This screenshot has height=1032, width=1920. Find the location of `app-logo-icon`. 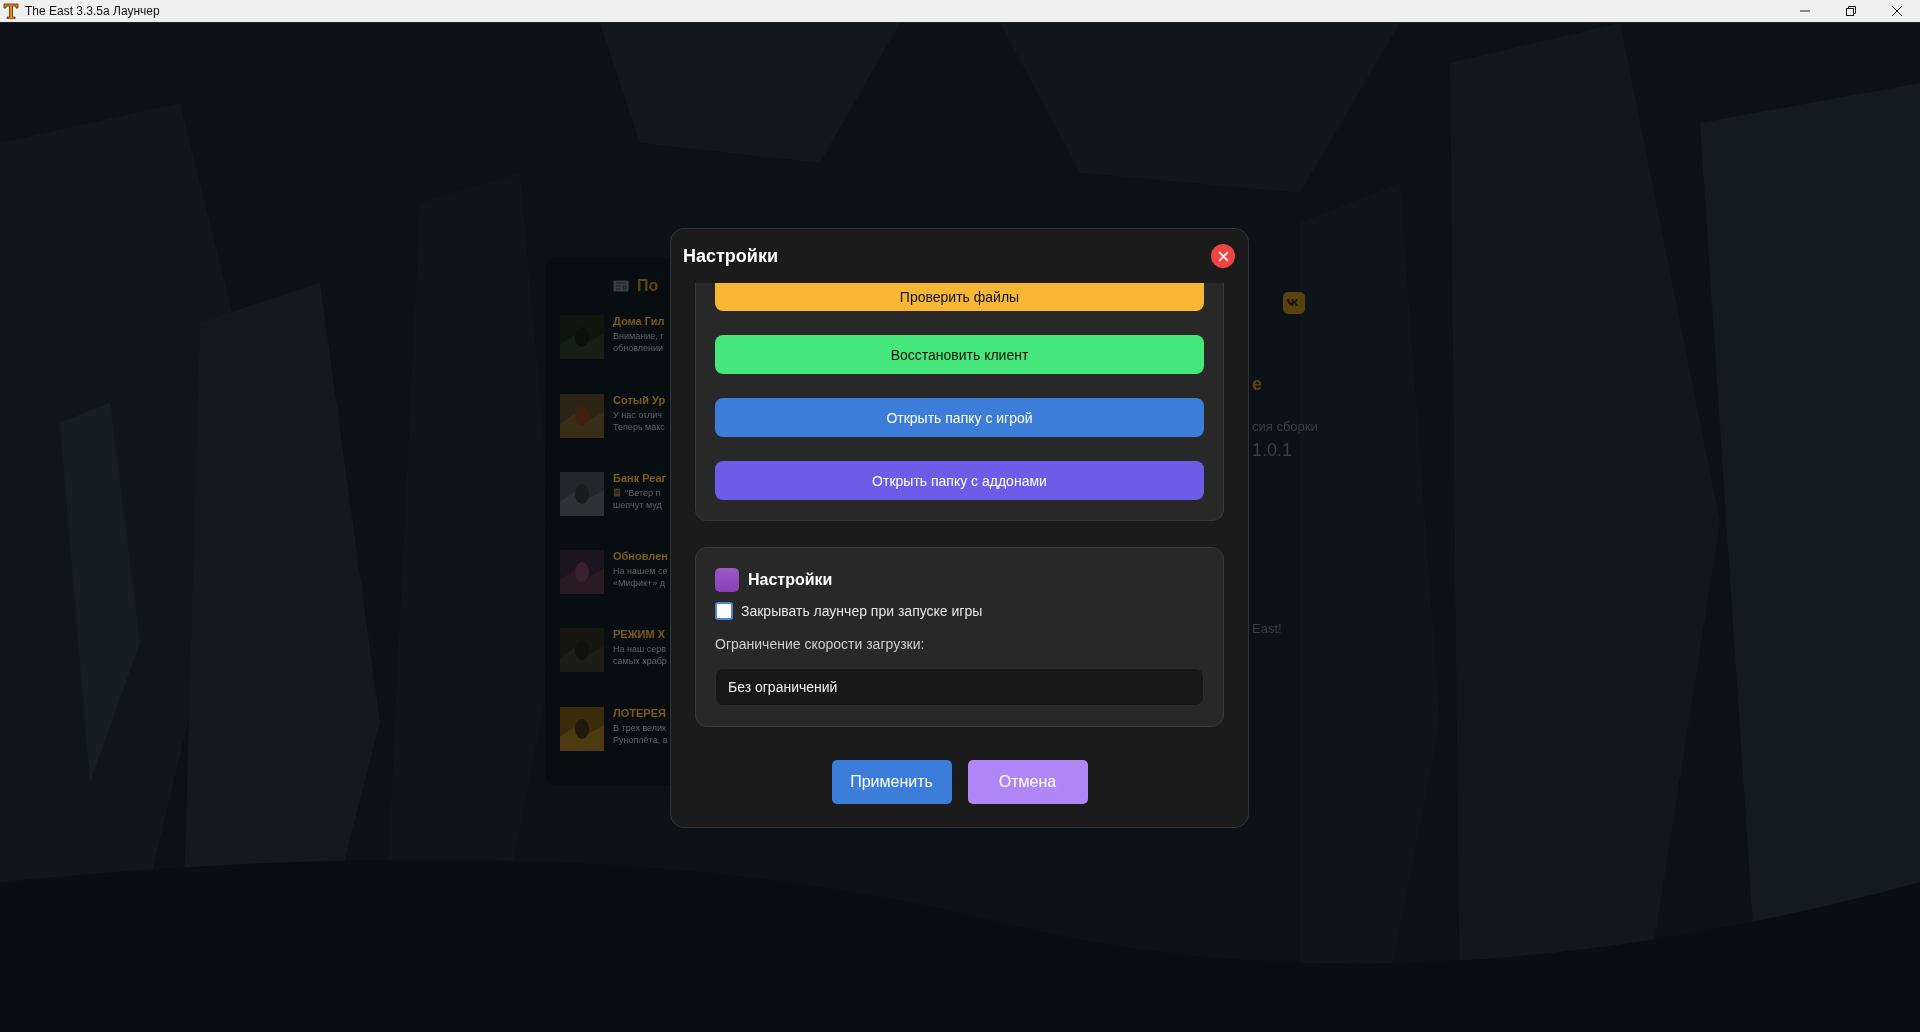

app-logo-icon is located at coordinates (11, 11).